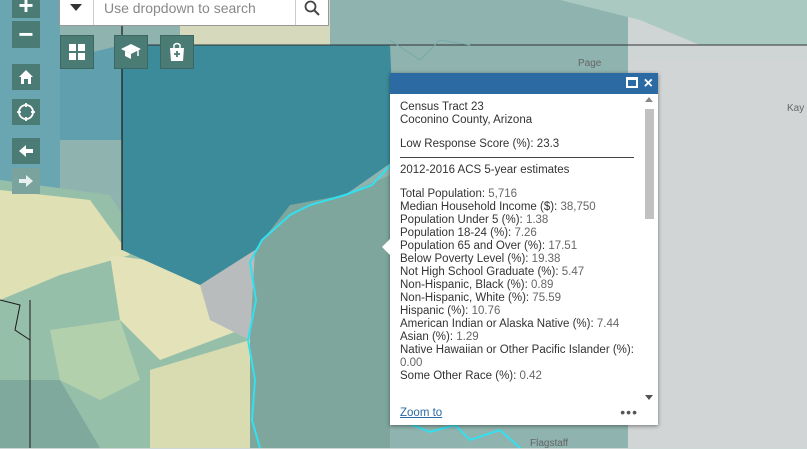 This screenshot has height=449, width=807. What do you see at coordinates (608, 324) in the screenshot?
I see `field-value: 7.44` at bounding box center [608, 324].